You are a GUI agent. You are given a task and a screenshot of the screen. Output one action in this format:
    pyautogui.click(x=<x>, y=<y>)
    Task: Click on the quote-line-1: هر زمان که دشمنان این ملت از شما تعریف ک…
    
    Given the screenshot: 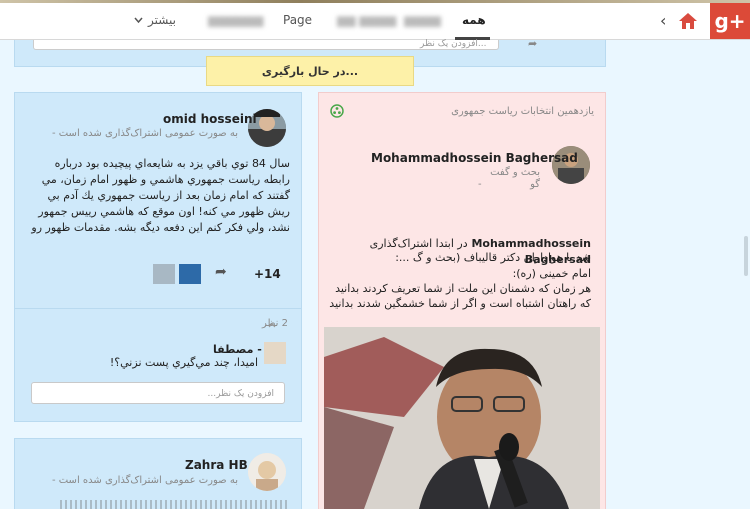 What is the action you would take?
    pyautogui.click(x=463, y=288)
    